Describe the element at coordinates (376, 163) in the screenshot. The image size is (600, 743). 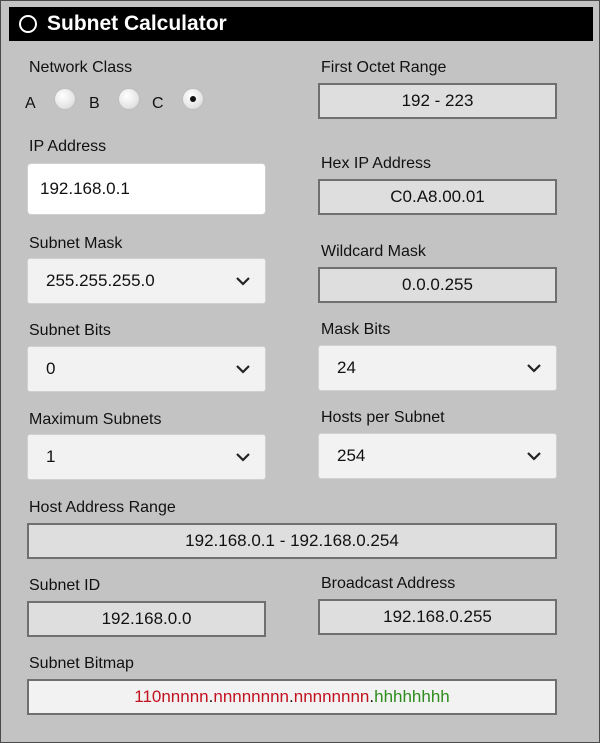
I see `hex-ip-address-label: Hex IP Address` at that location.